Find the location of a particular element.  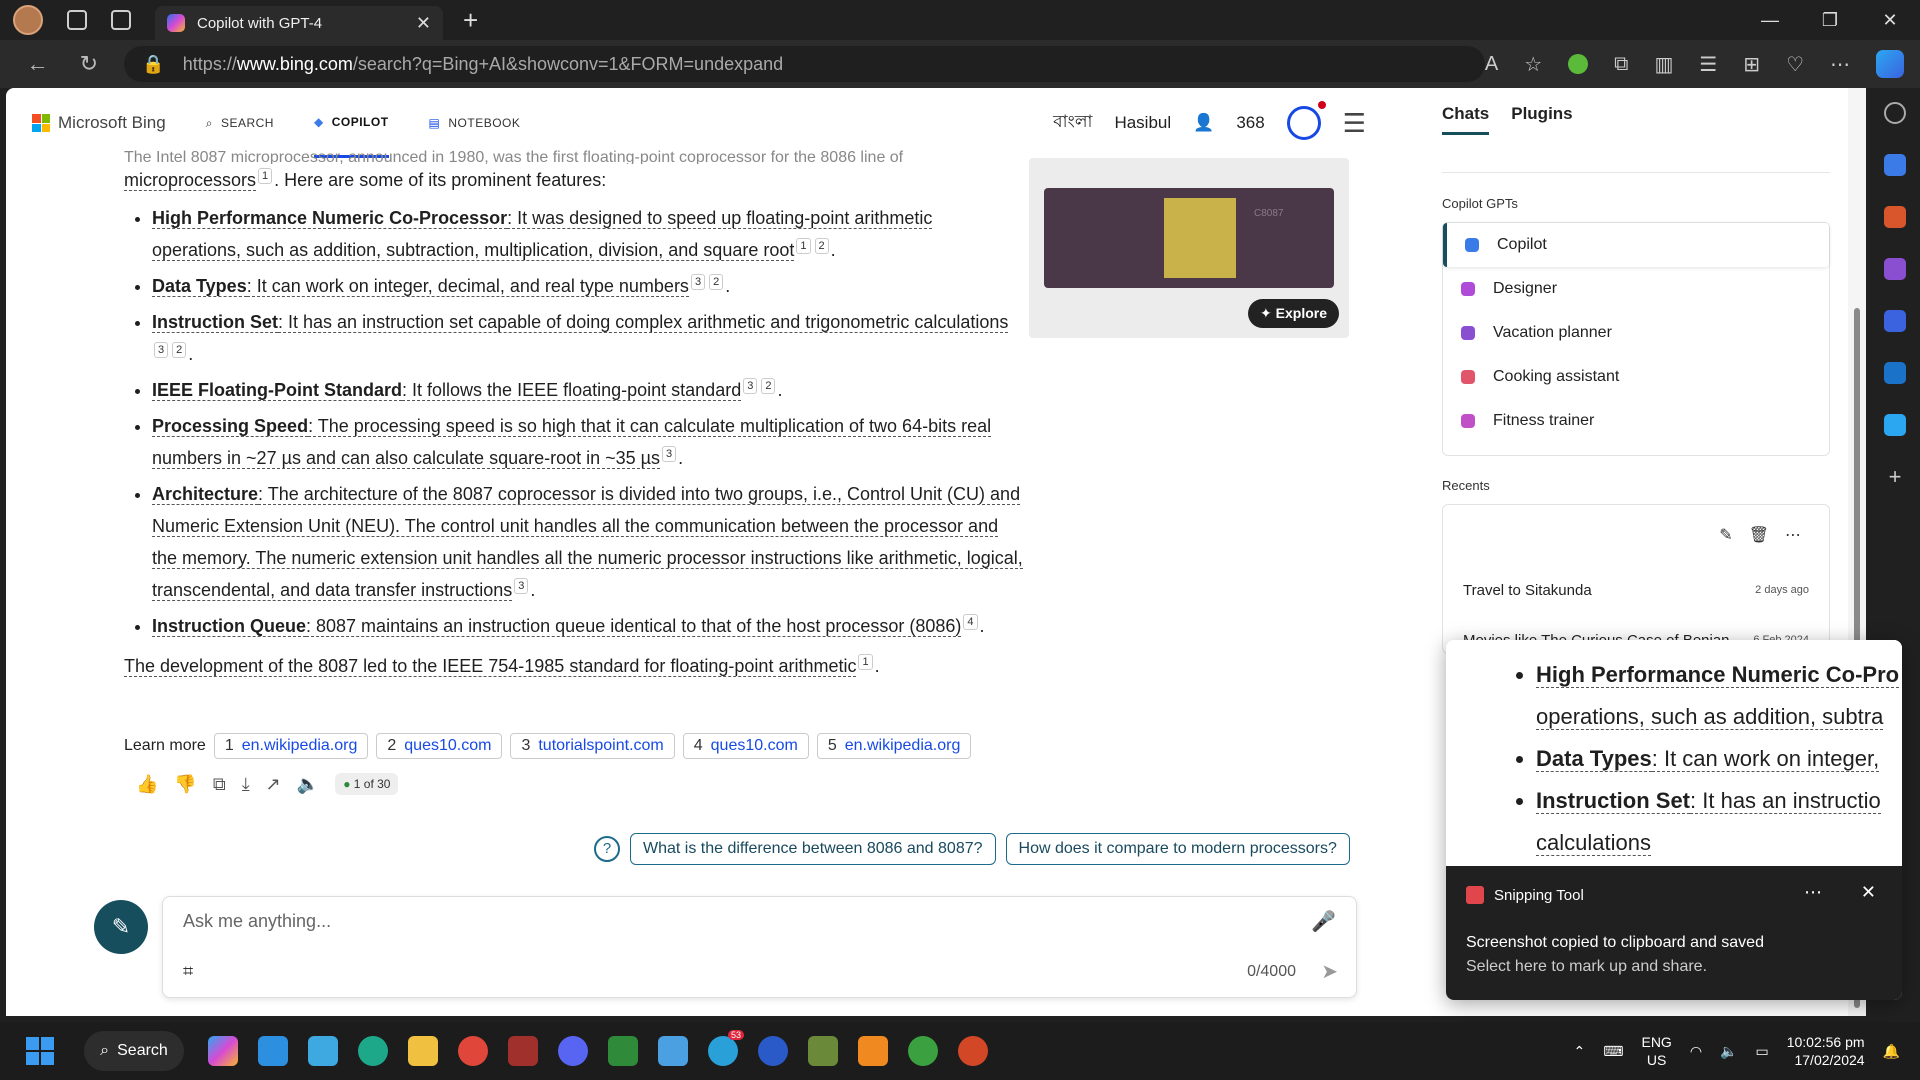

browser-tab: Copilot with GPT-4 ✕ is located at coordinates (299, 23).